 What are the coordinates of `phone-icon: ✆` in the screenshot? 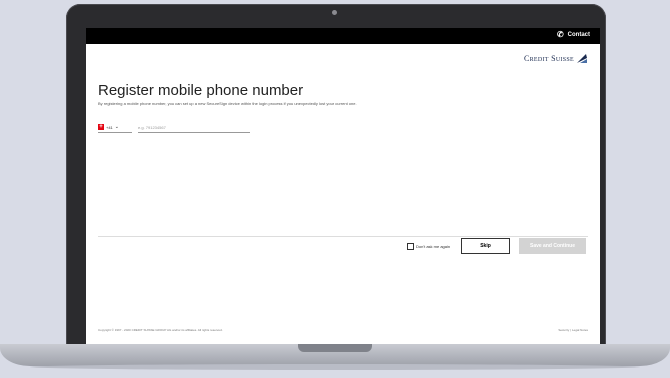 It's located at (560, 34).